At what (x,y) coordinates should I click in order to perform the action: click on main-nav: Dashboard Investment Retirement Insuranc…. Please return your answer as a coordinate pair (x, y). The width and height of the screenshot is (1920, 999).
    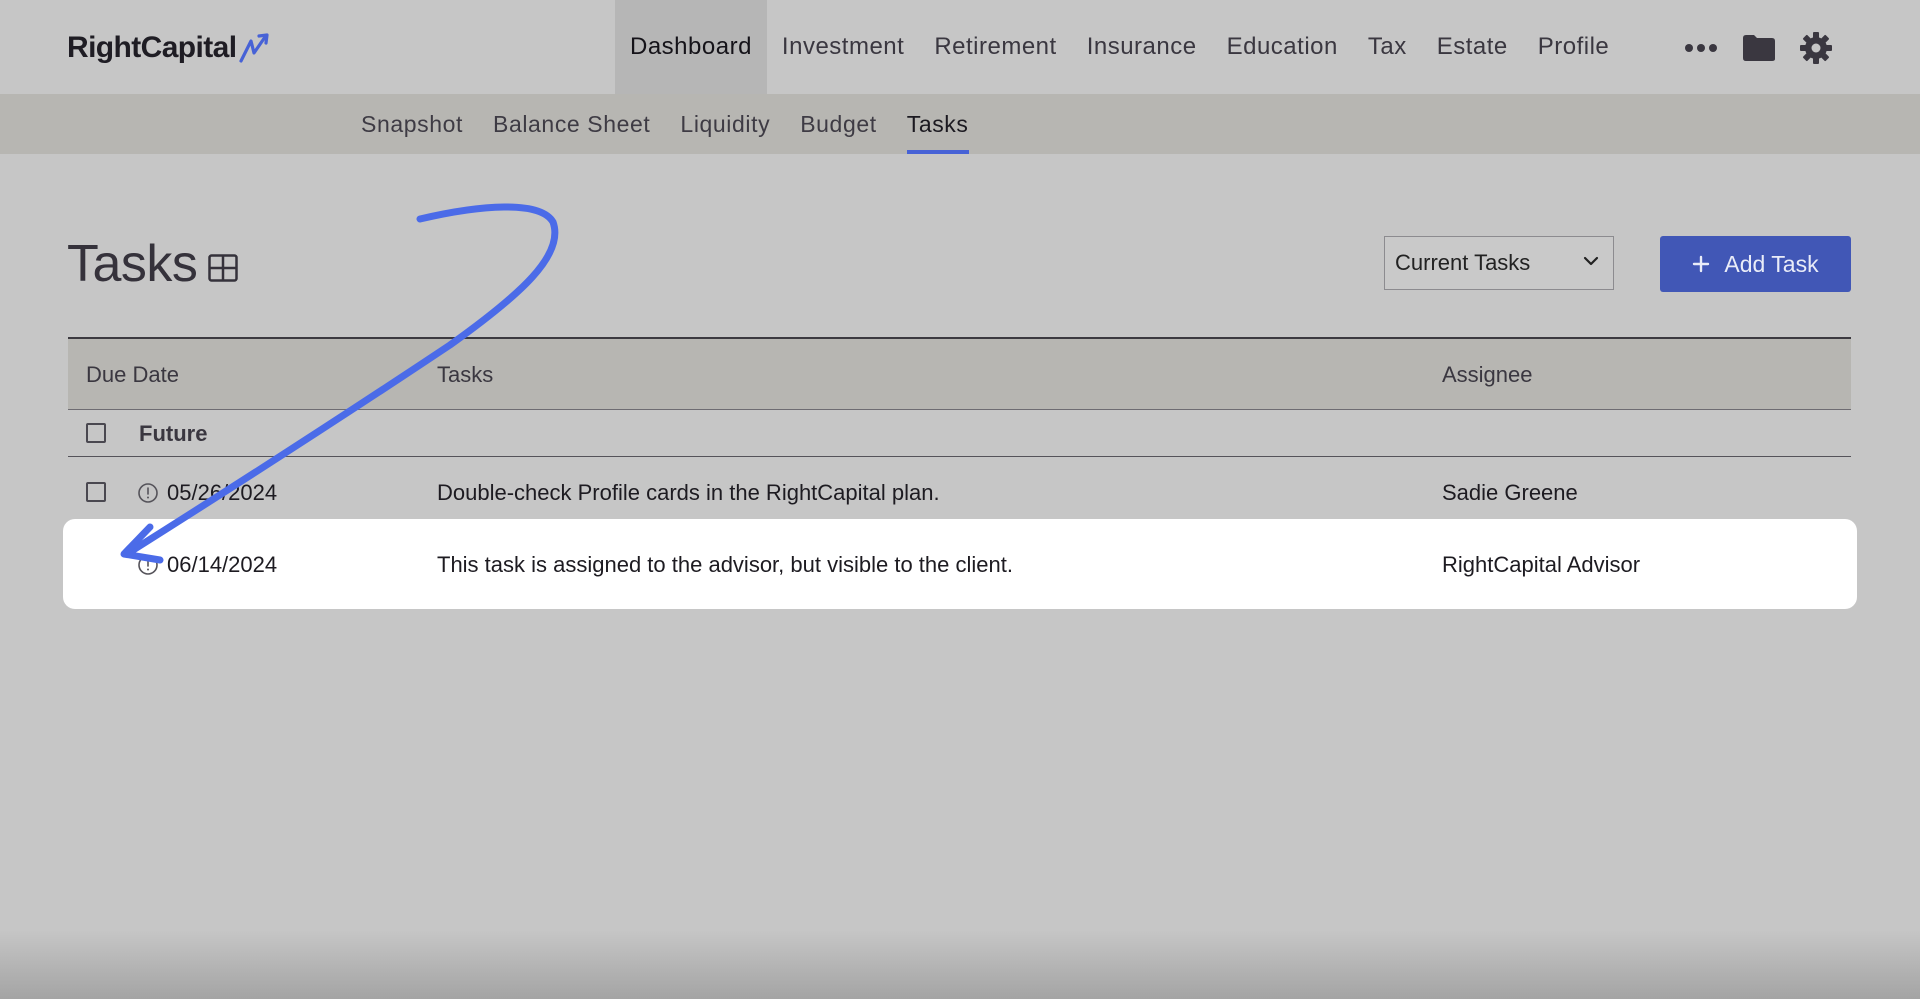
    Looking at the image, I should click on (1119, 47).